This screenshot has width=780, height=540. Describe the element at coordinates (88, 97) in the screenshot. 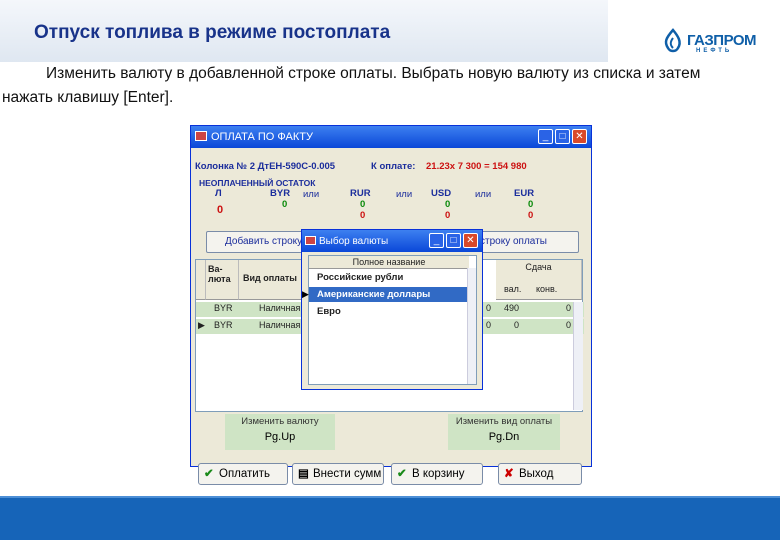

I see `instruction-line2: нажать клавишу [Enter].` at that location.